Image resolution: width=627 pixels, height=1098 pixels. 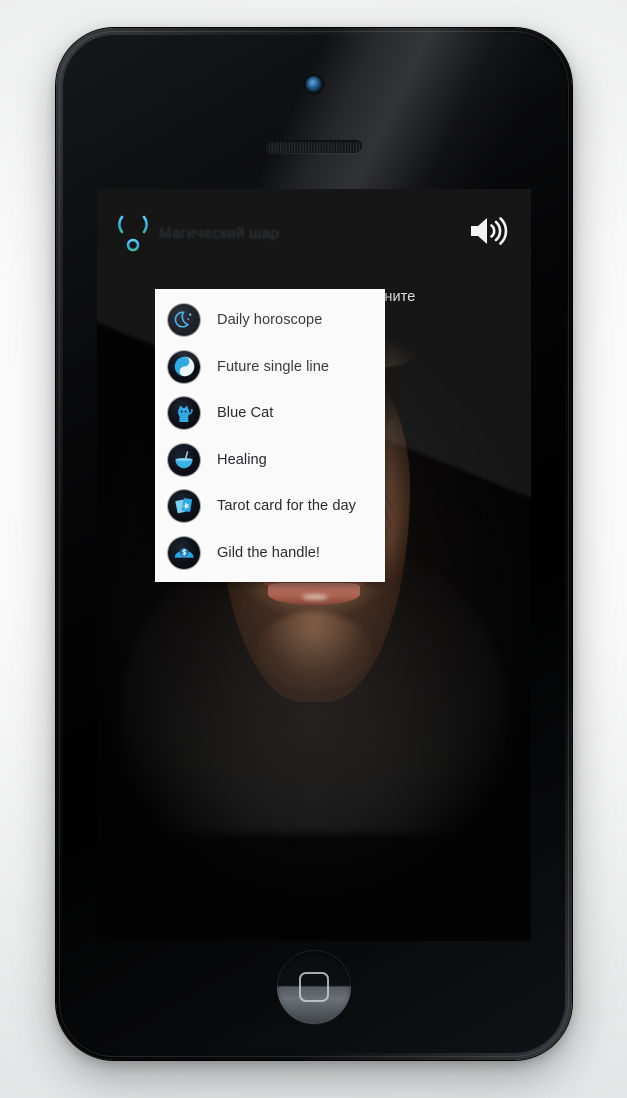 I want to click on menu-item-label: Gild the handle!, so click(x=269, y=552).